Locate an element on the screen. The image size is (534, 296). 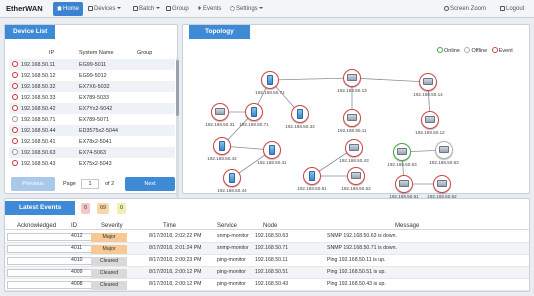
column-header: Acknowledged is located at coordinates (36, 226).